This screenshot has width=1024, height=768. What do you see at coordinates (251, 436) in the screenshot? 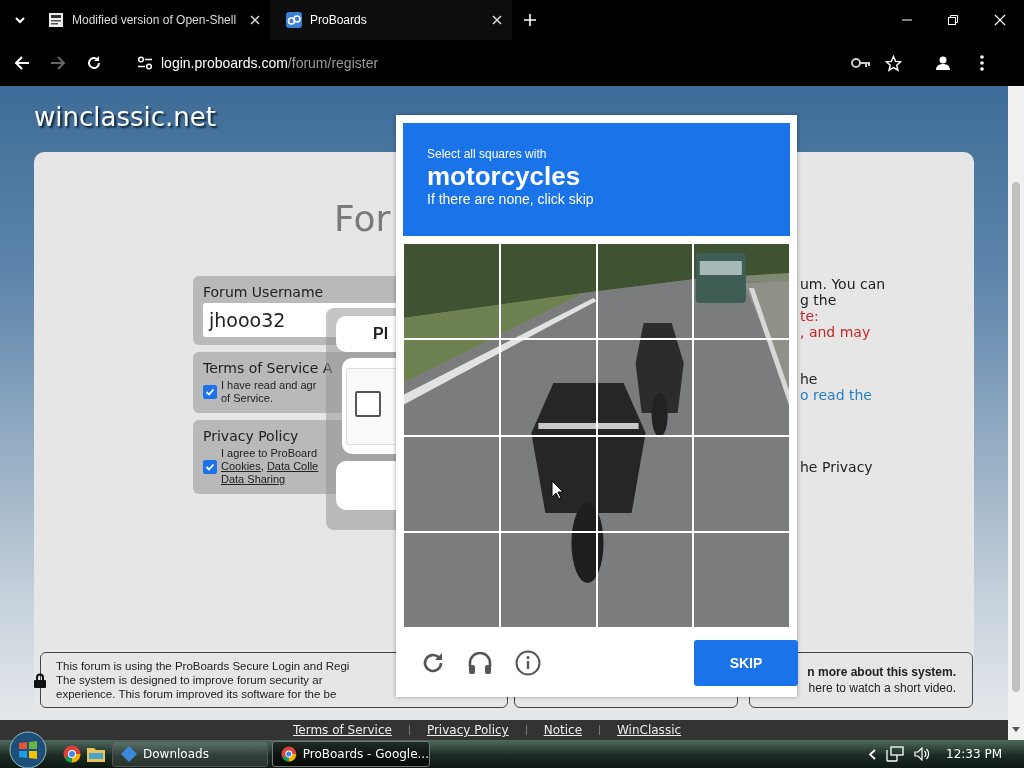
I see `section-label: Privacy Policy` at bounding box center [251, 436].